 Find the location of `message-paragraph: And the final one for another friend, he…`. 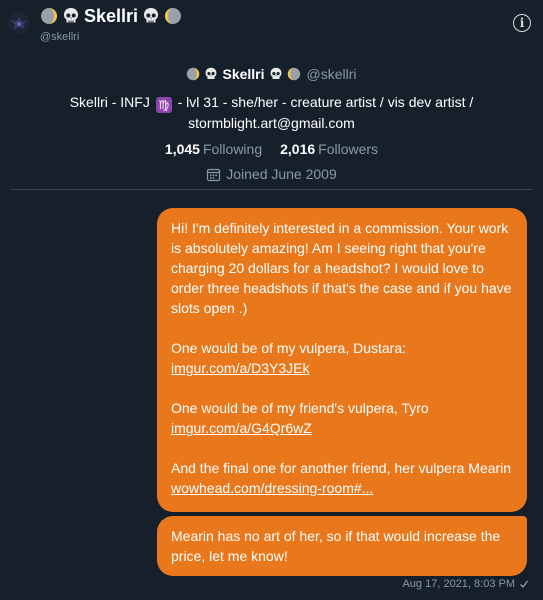

message-paragraph: And the final one for another friend, he… is located at coordinates (341, 468).